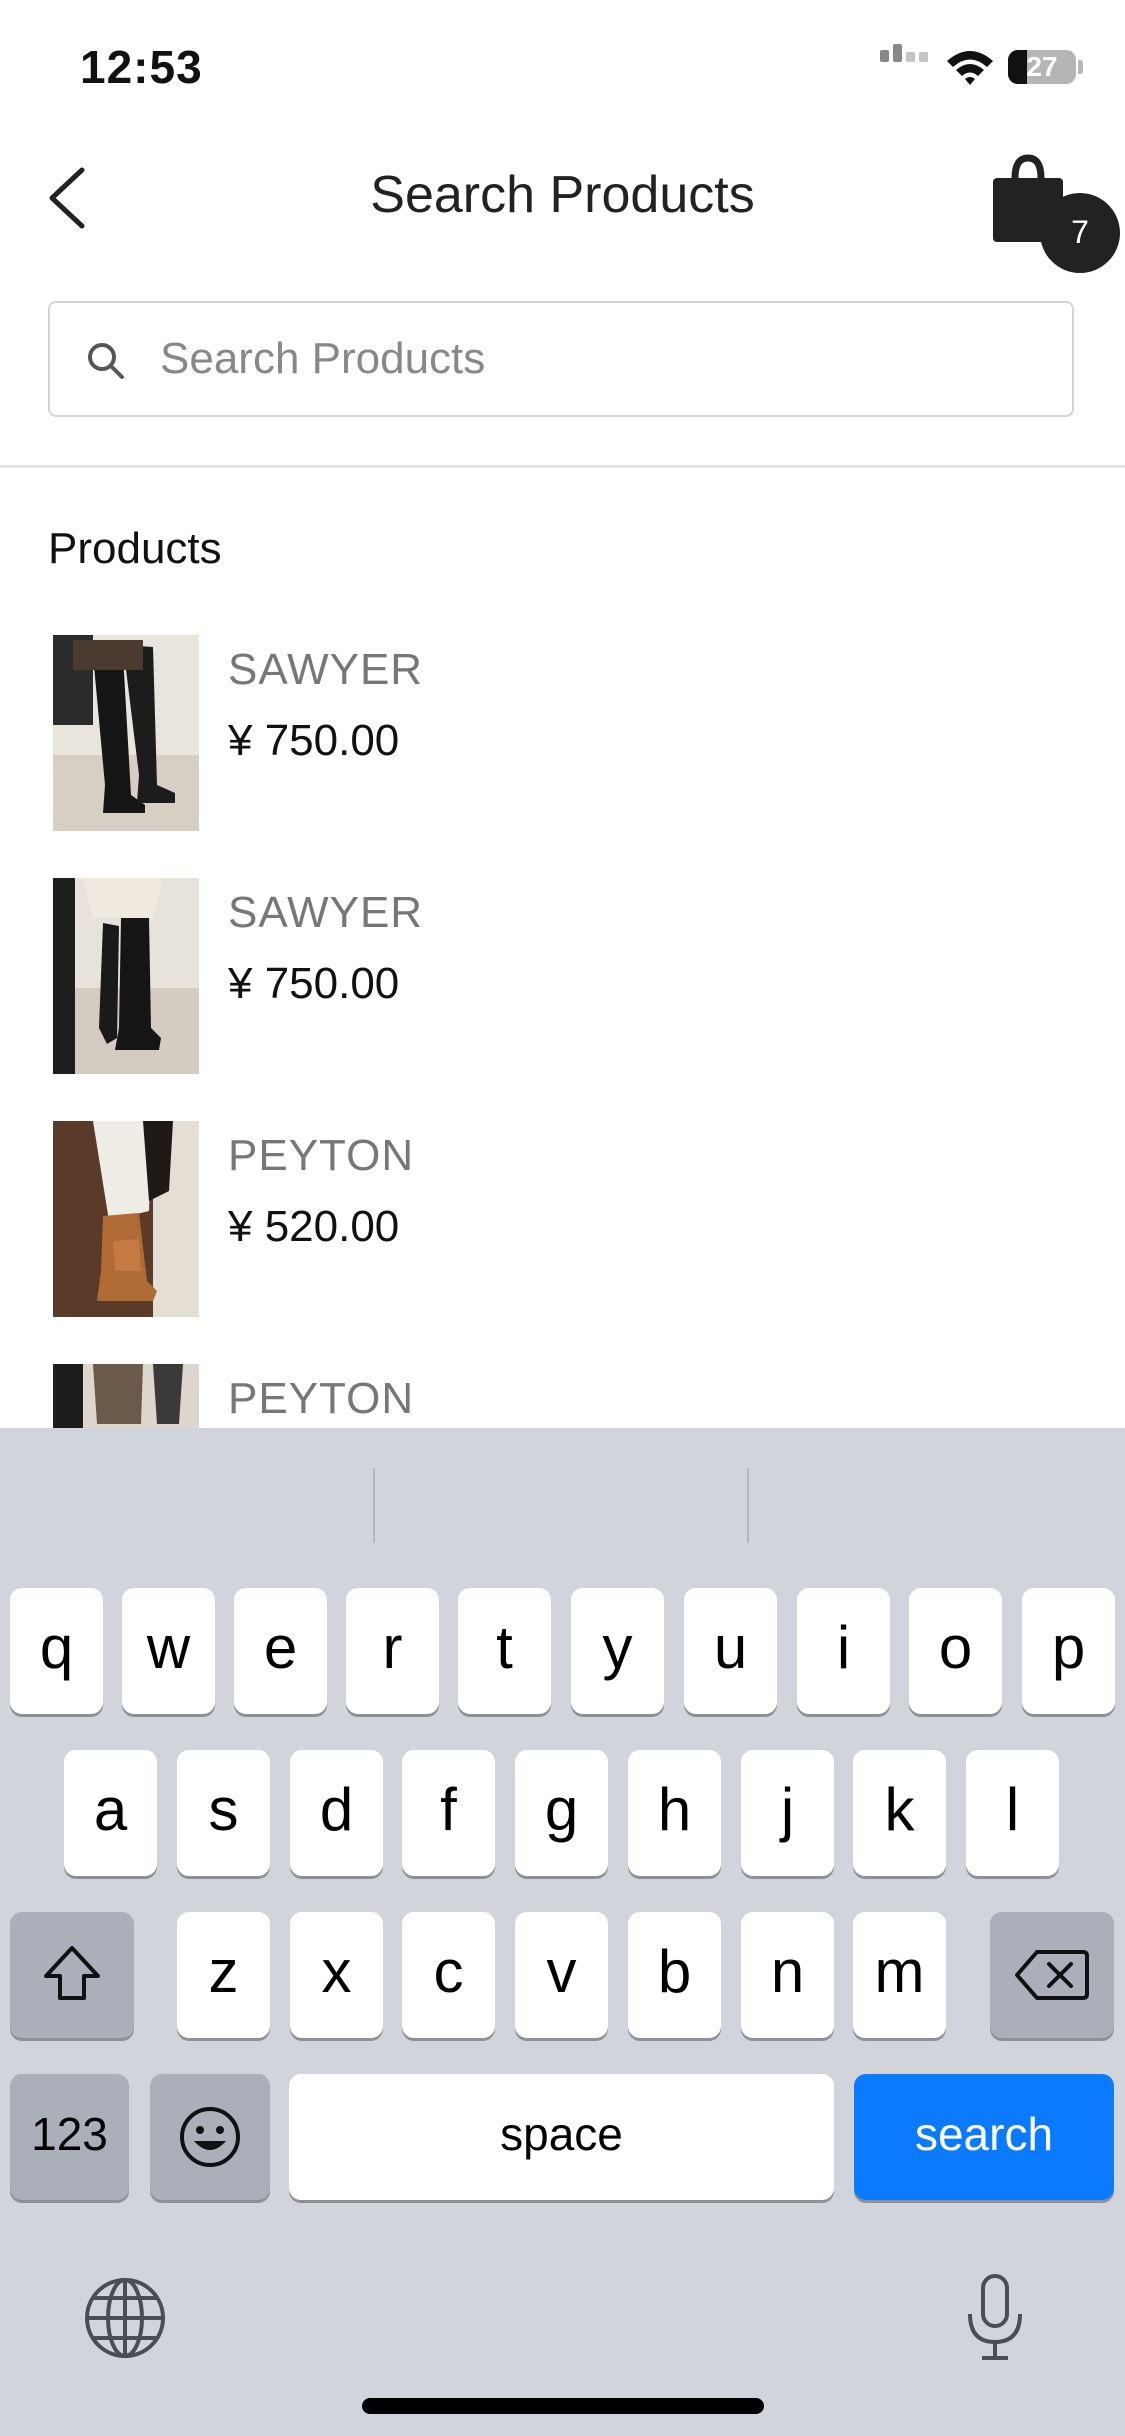 The image size is (1125, 2436). I want to click on shift-icon, so click(72, 1973).